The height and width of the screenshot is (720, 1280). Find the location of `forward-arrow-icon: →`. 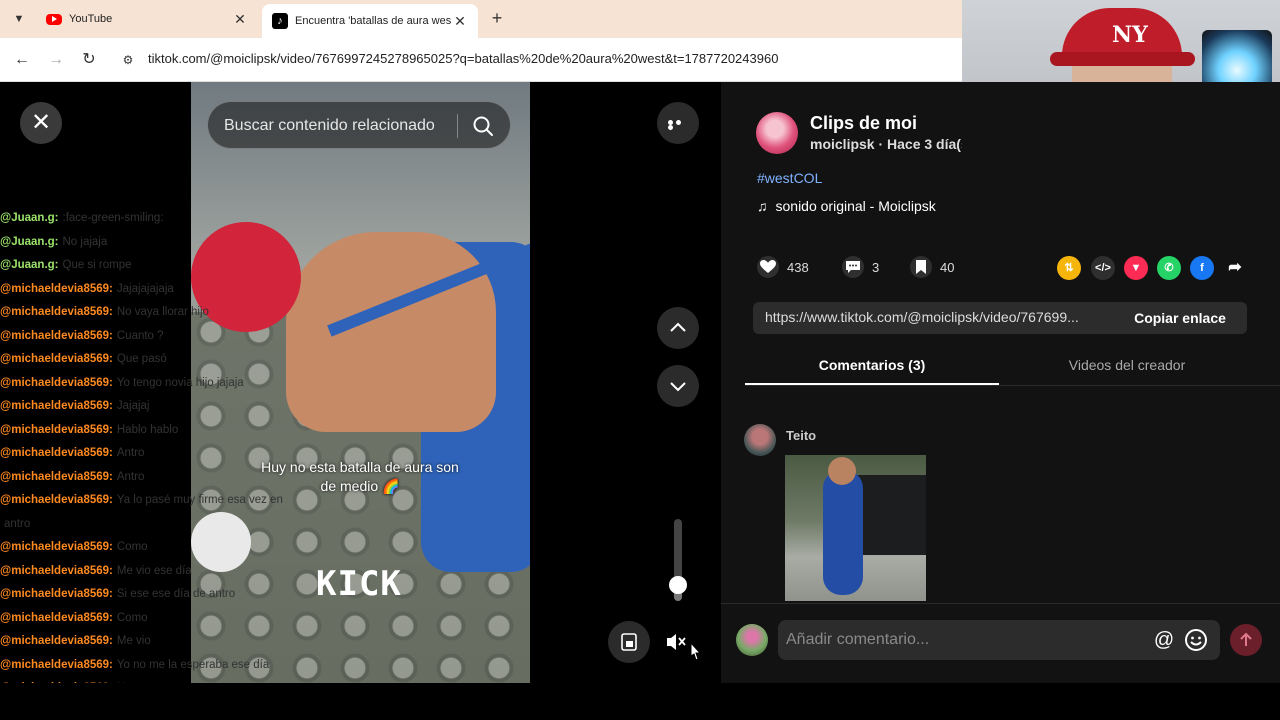

forward-arrow-icon: → is located at coordinates (56, 60).